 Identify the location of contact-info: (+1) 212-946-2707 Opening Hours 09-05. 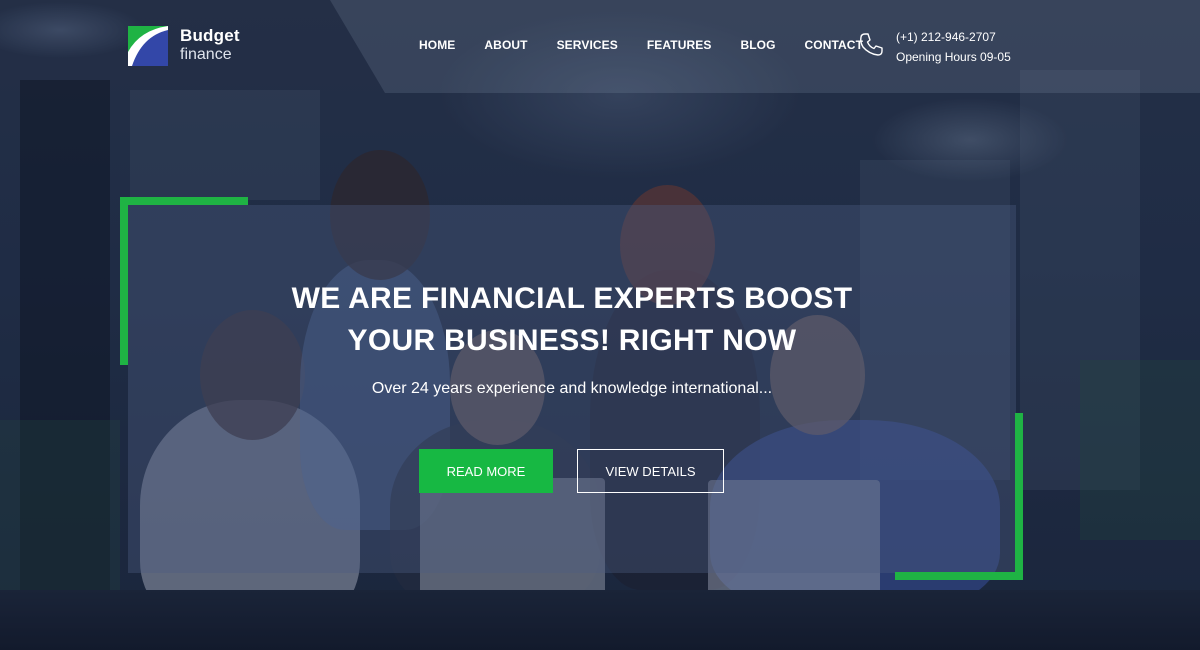
(934, 47).